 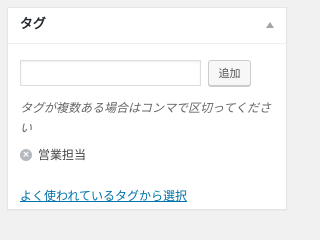 What do you see at coordinates (103, 196) in the screenshot?
I see `tag-cloud-link: よく使われているタグから選択` at bounding box center [103, 196].